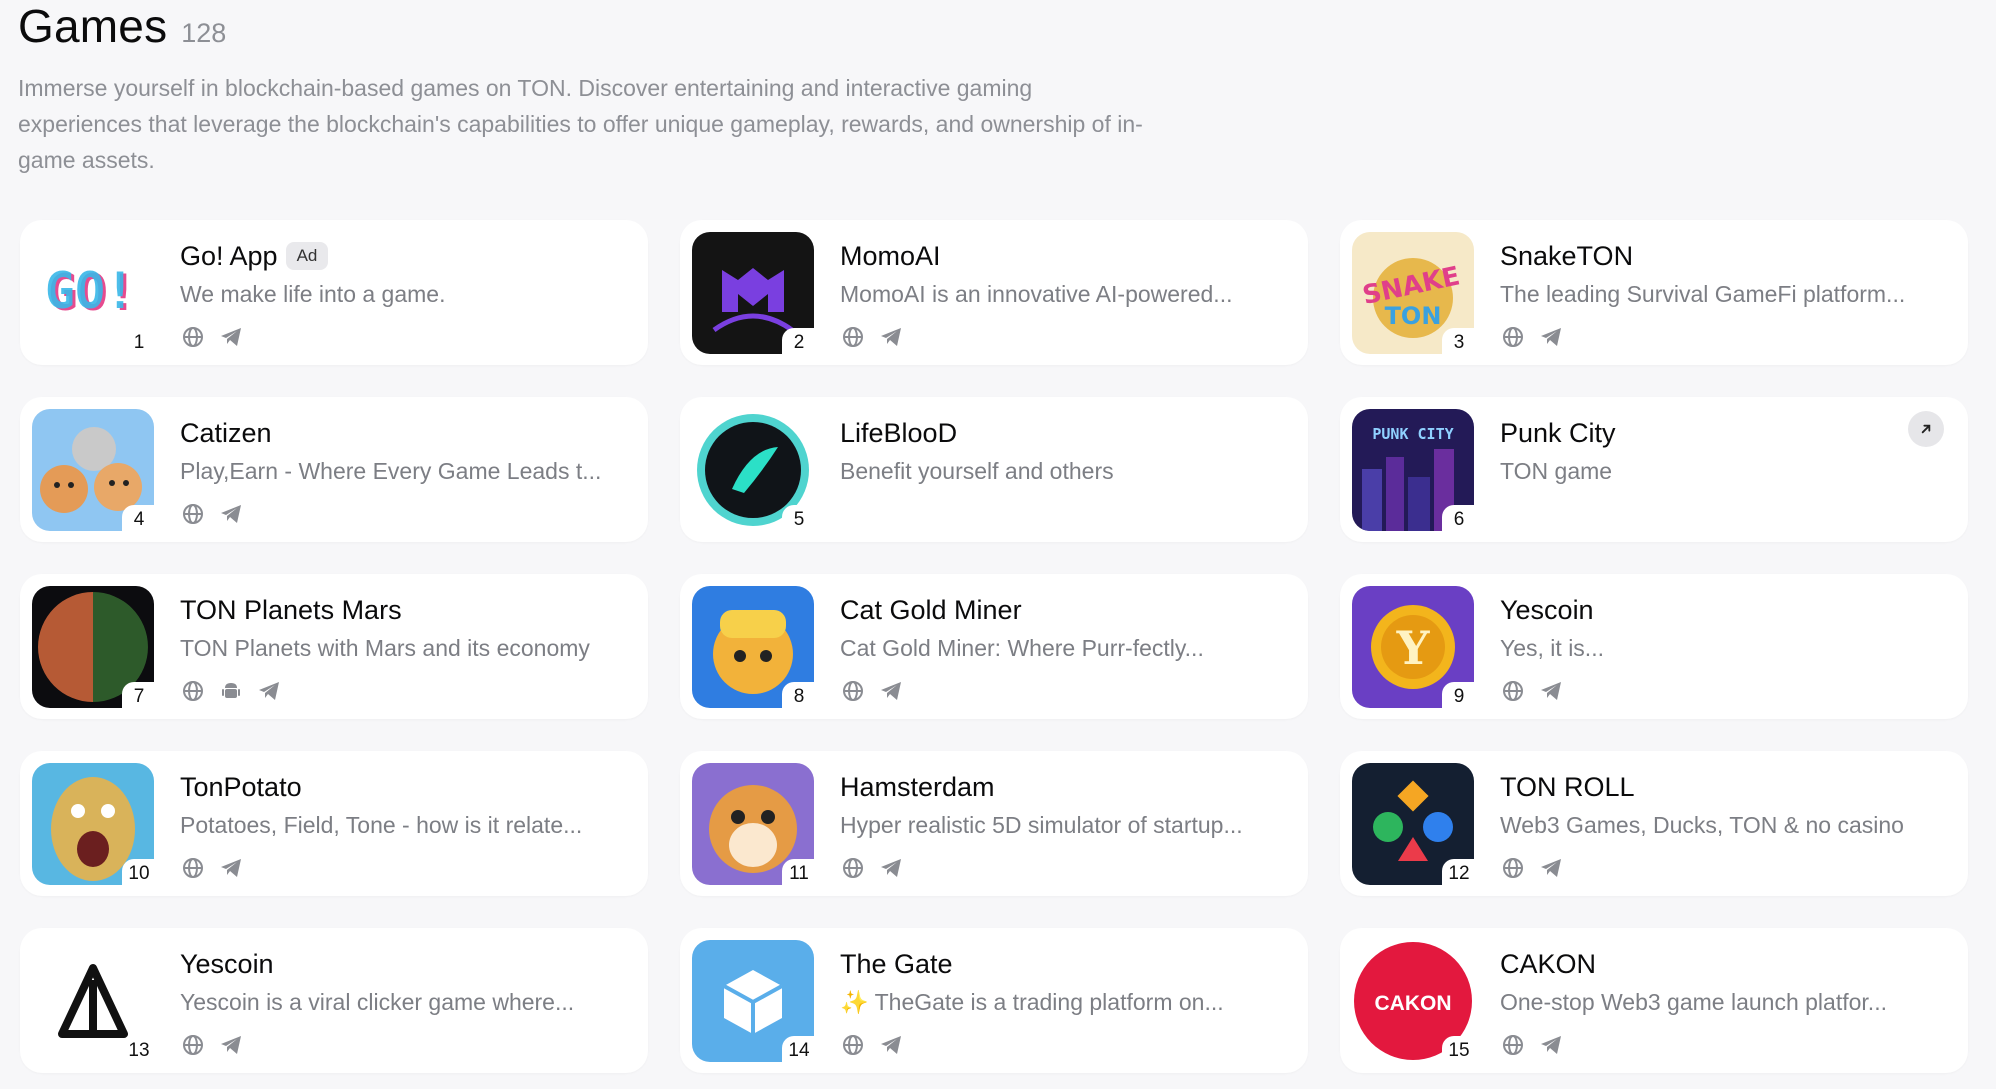  I want to click on android-icon, so click(231, 691).